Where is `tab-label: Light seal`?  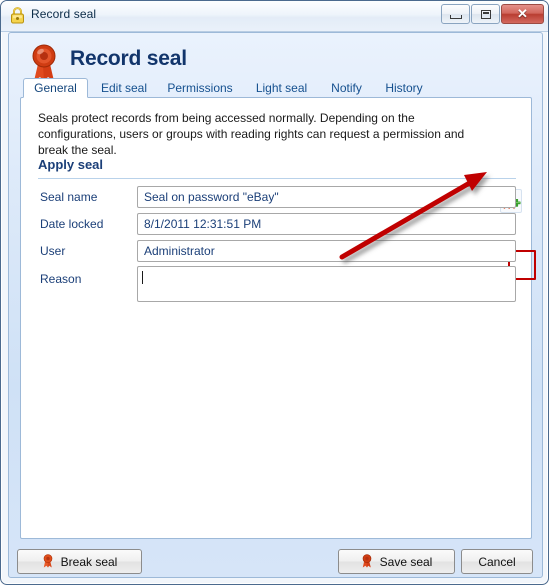 tab-label: Light seal is located at coordinates (281, 88).